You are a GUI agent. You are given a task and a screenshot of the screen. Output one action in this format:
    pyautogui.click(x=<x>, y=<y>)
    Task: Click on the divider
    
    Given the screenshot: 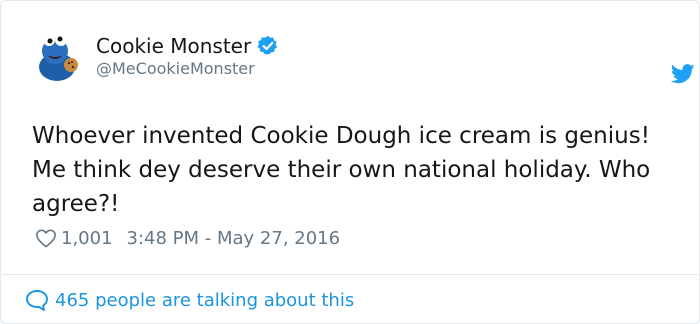 What is the action you would take?
    pyautogui.click(x=350, y=274)
    